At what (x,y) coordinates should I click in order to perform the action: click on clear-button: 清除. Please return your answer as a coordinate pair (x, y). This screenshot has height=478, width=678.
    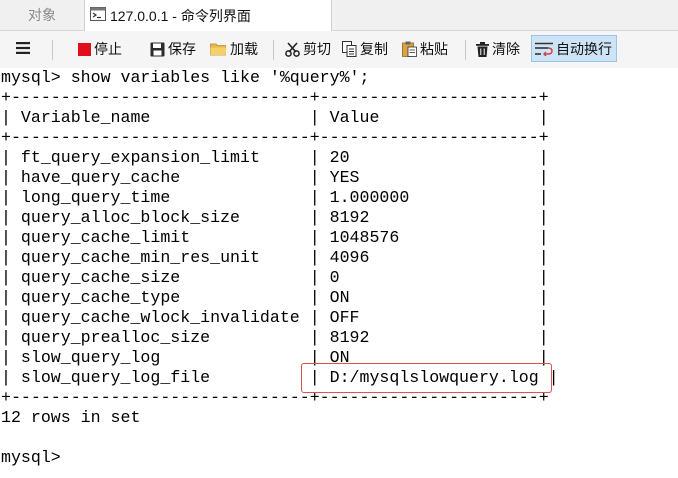
    Looking at the image, I should click on (498, 49).